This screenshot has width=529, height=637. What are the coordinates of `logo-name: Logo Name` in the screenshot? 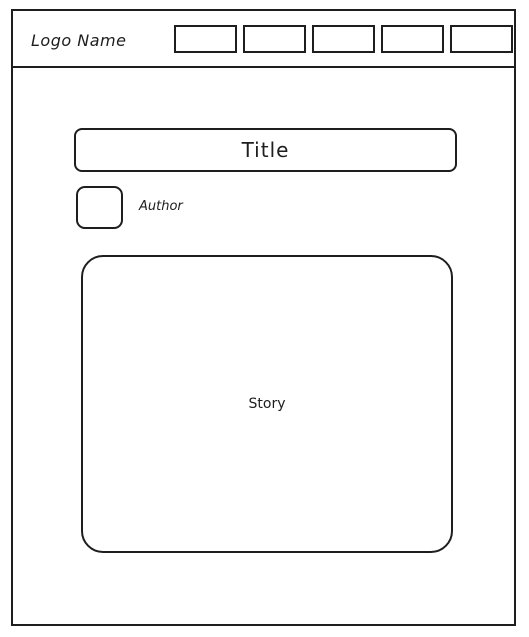 It's located at (78, 40).